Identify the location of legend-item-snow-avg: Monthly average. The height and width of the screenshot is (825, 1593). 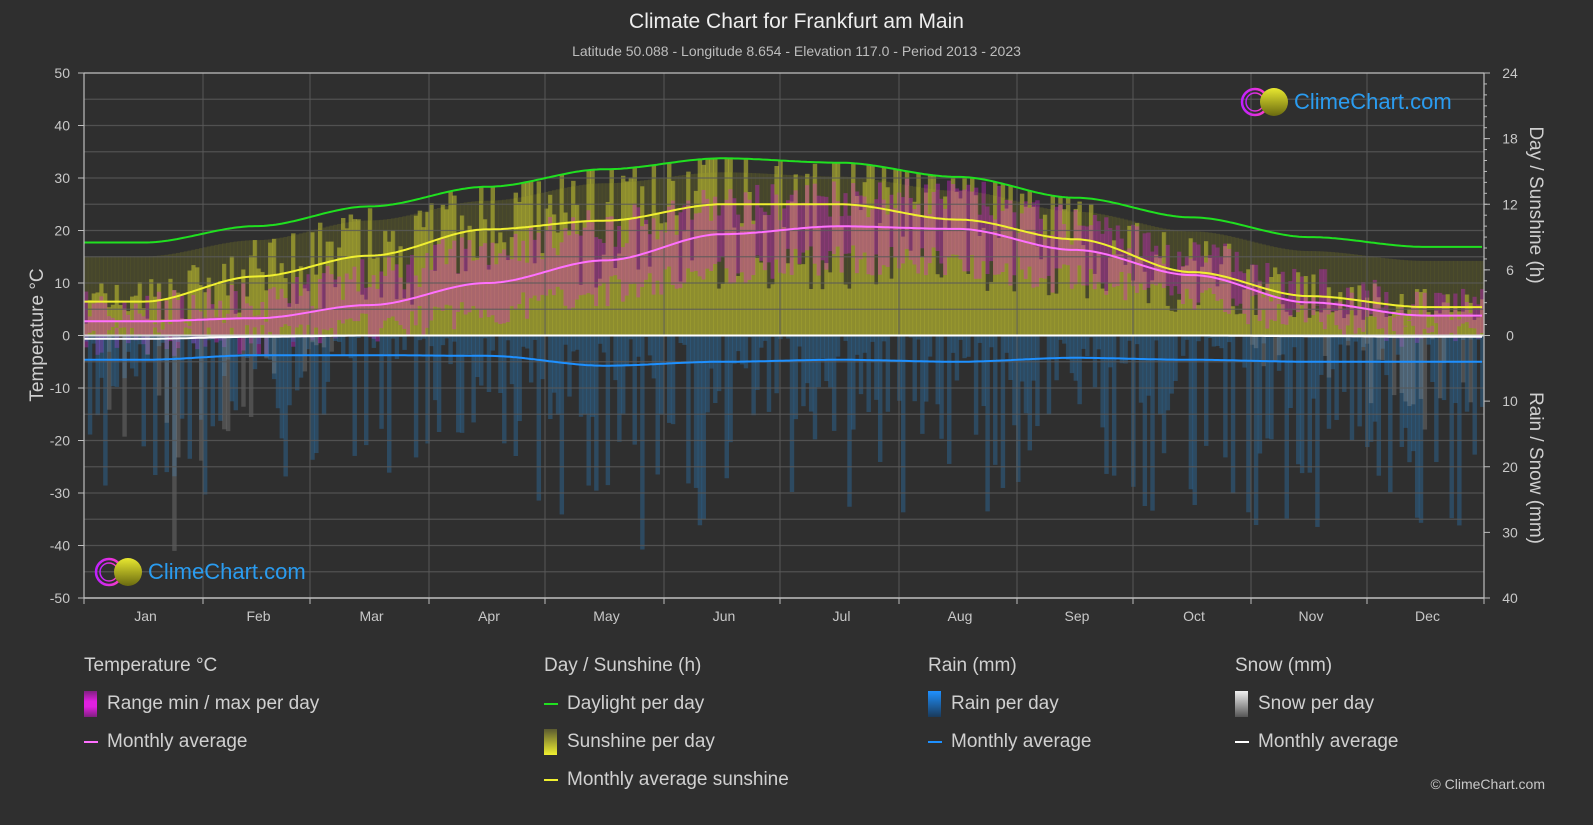
(1316, 742).